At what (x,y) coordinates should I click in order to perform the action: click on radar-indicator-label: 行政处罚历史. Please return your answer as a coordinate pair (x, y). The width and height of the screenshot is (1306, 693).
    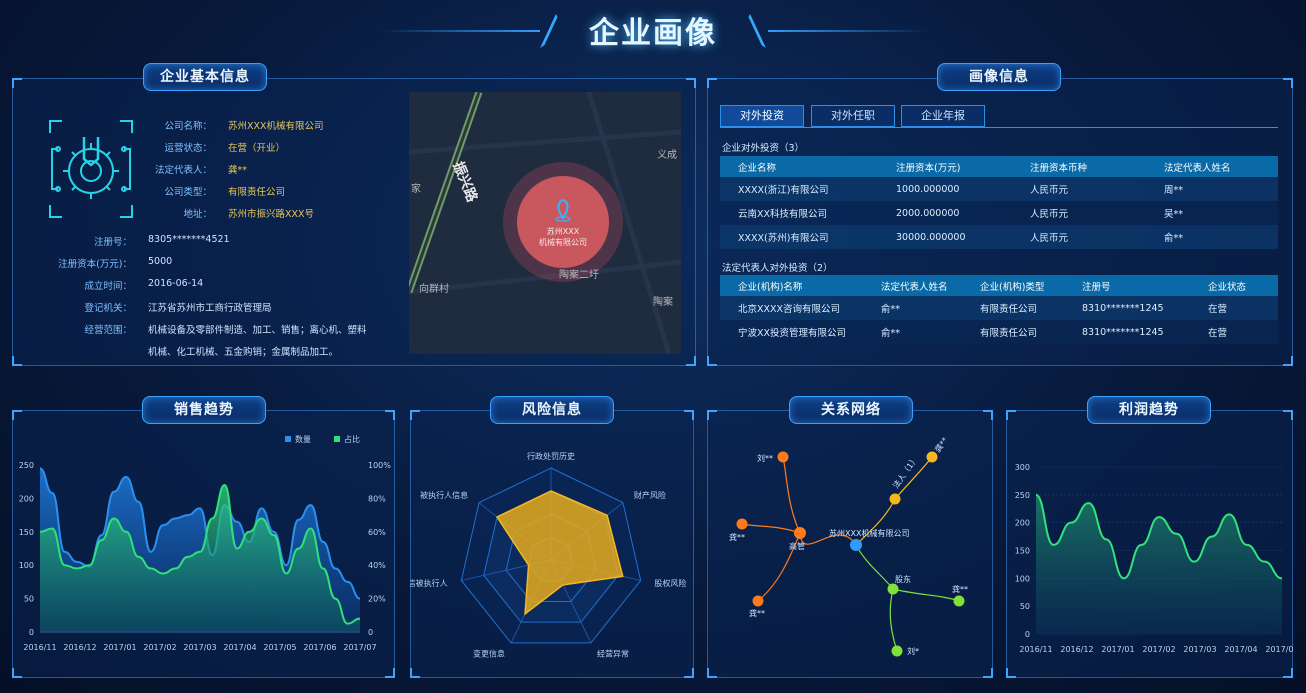
    Looking at the image, I should click on (551, 456).